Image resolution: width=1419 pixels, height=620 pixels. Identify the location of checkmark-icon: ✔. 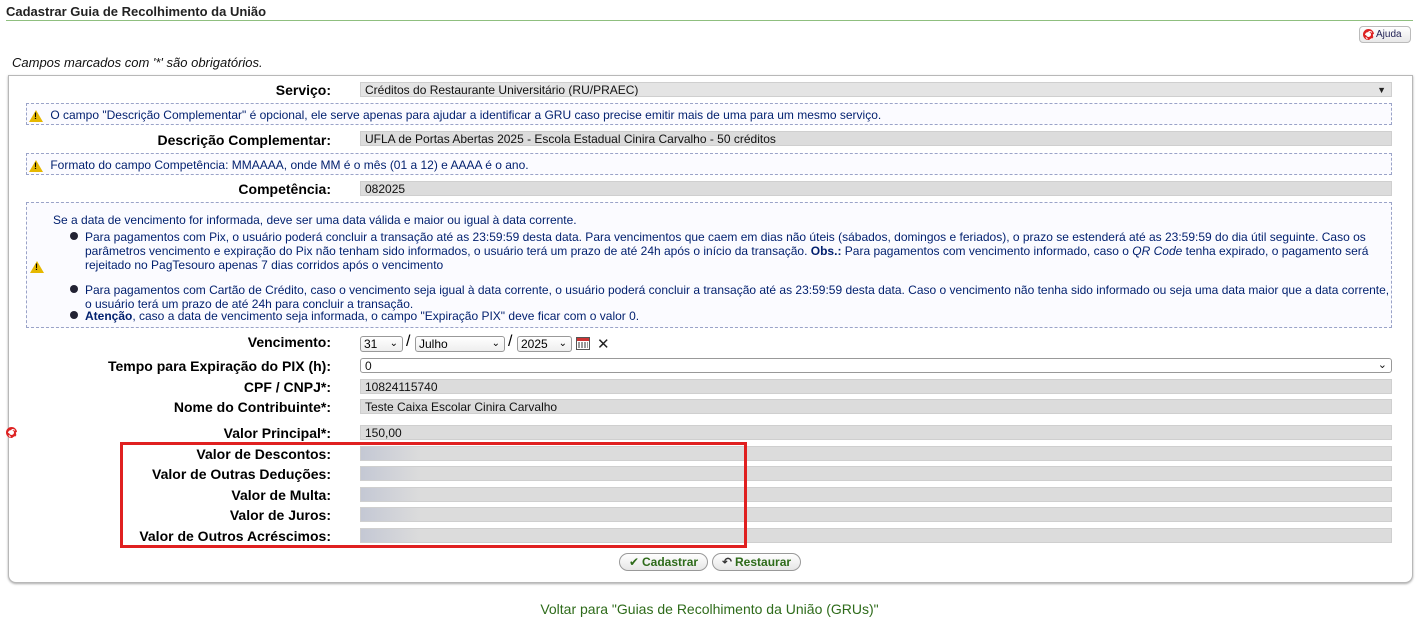
(634, 562).